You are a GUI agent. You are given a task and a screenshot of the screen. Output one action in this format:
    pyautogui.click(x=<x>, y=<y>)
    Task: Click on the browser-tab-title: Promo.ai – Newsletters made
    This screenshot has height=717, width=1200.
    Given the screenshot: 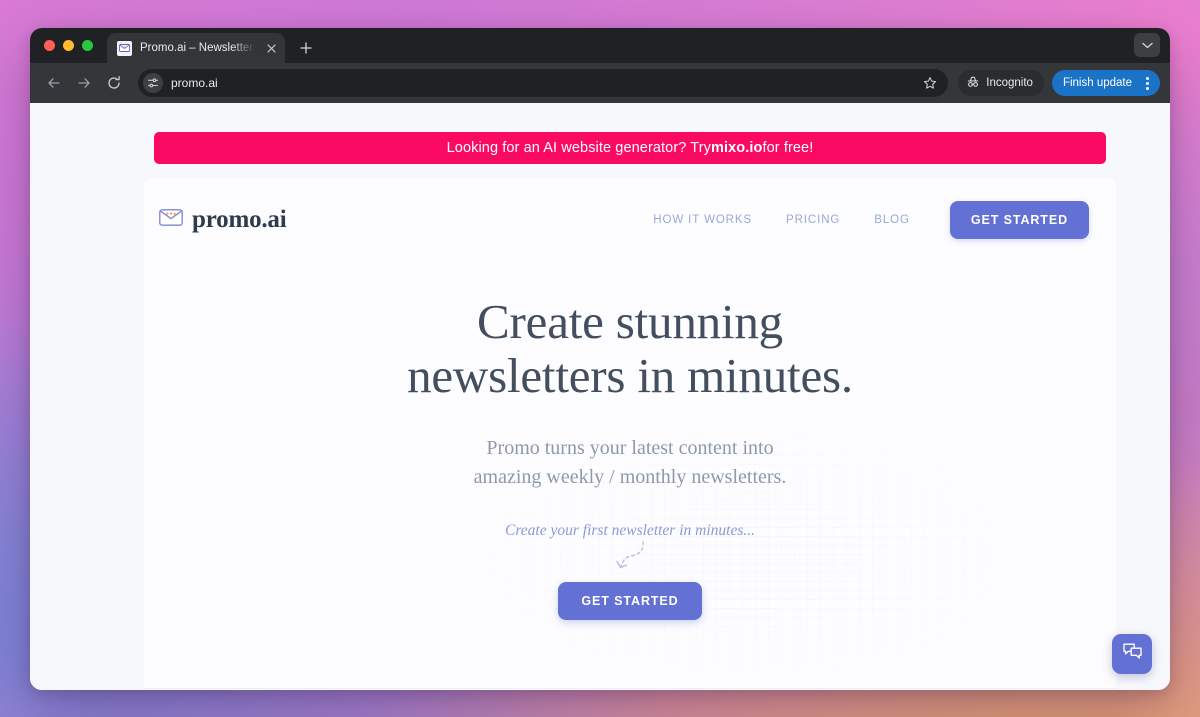 What is the action you would take?
    pyautogui.click(x=197, y=48)
    